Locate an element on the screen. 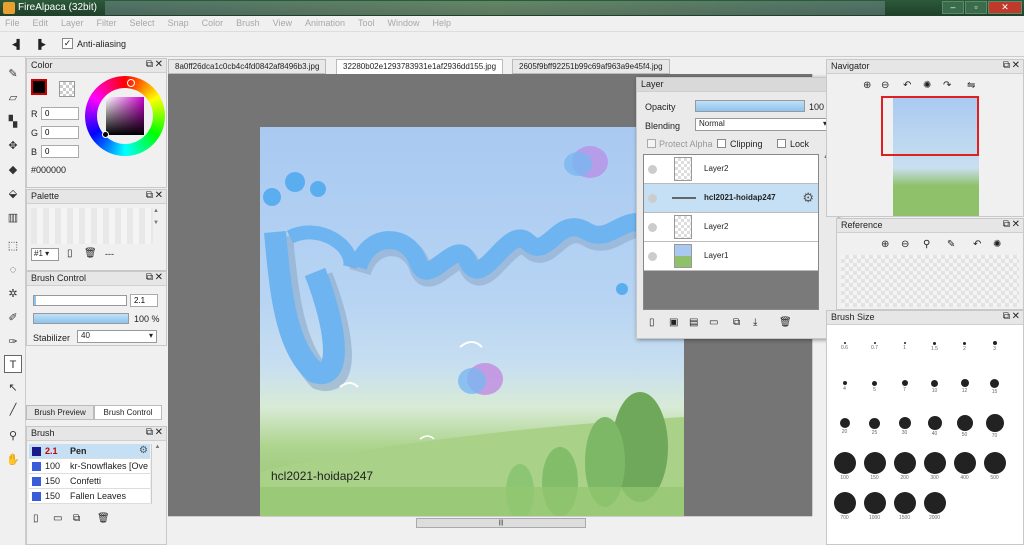 The width and height of the screenshot is (1024, 545). palette-scroll-arrows: ▲ ▼ is located at coordinates (156, 217).